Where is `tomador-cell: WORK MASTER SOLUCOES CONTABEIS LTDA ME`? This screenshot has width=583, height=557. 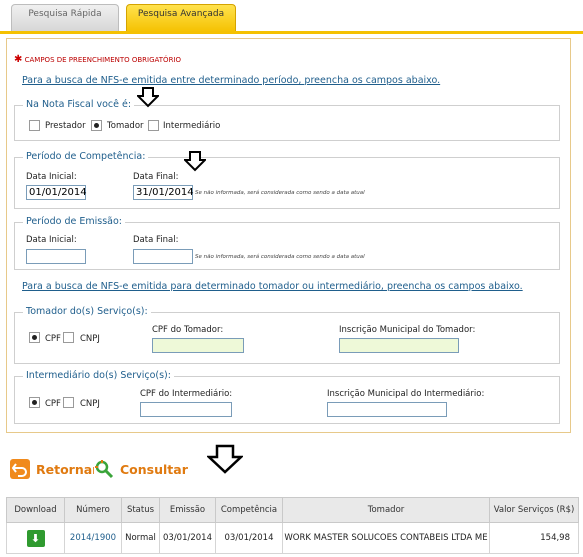 tomador-cell: WORK MASTER SOLUCOES CONTABEIS LTDA ME is located at coordinates (386, 538).